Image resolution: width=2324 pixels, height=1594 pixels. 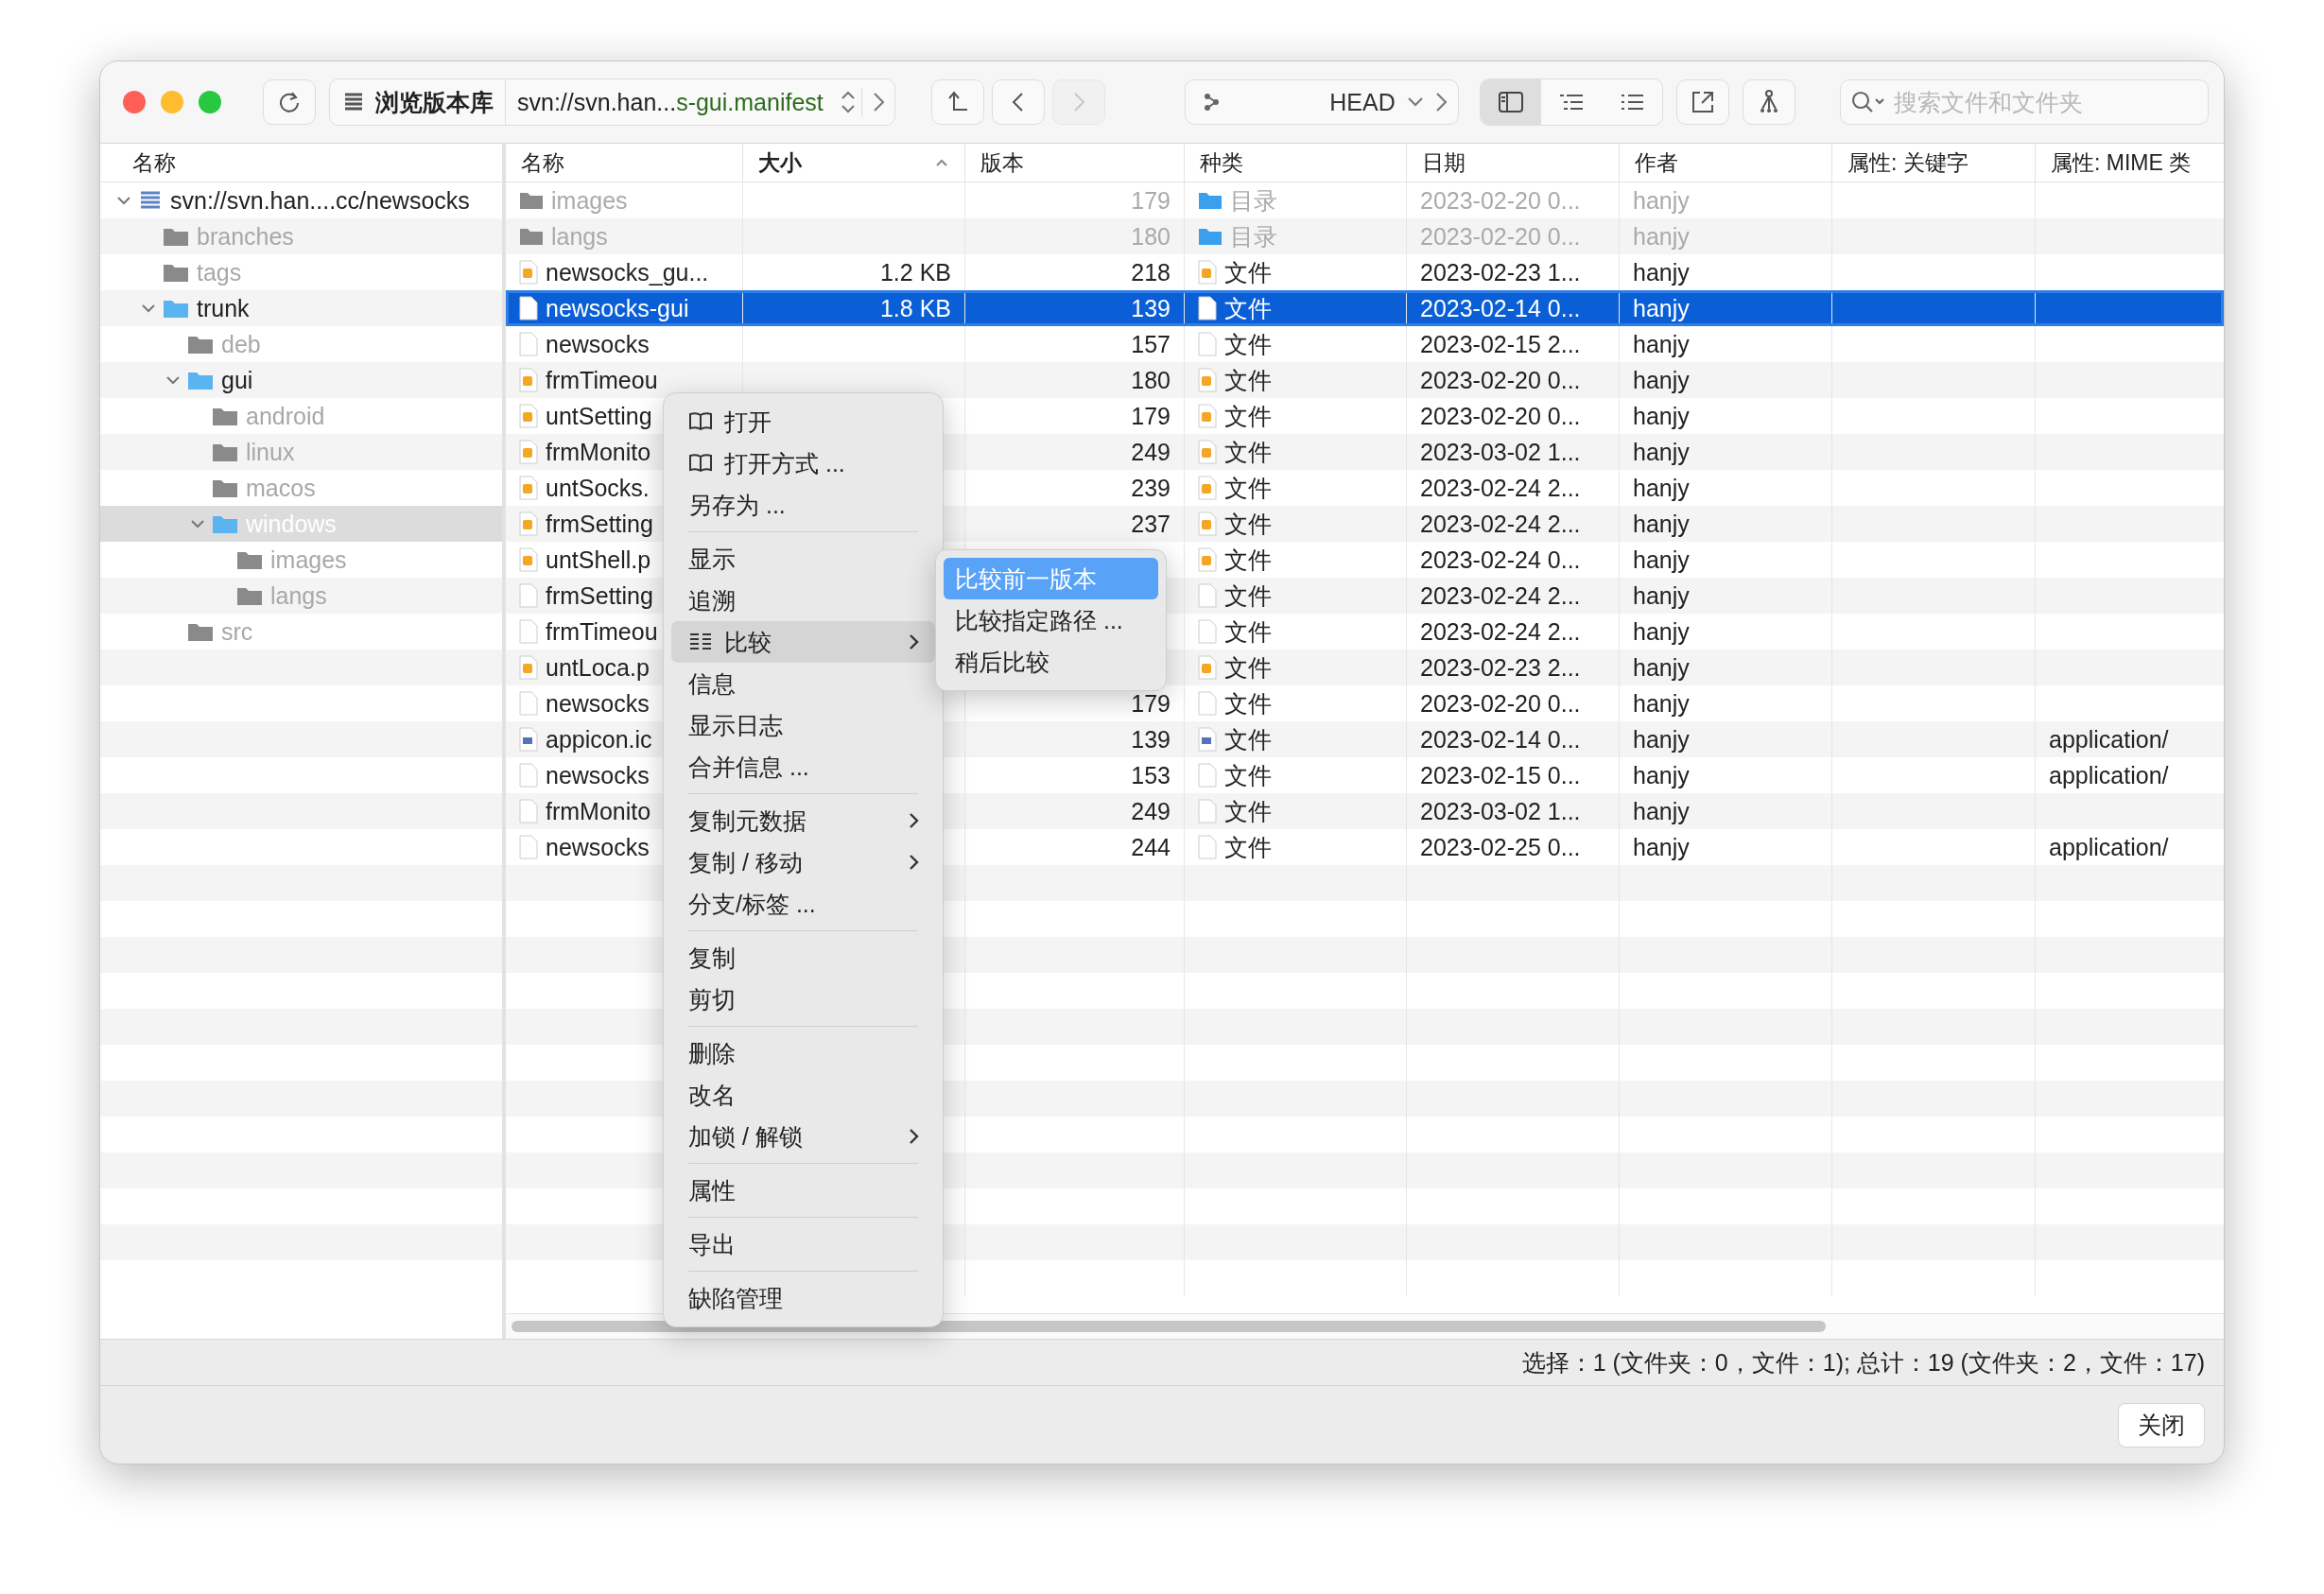 What do you see at coordinates (598, 667) in the screenshot?
I see `file-name: untLoca.p` at bounding box center [598, 667].